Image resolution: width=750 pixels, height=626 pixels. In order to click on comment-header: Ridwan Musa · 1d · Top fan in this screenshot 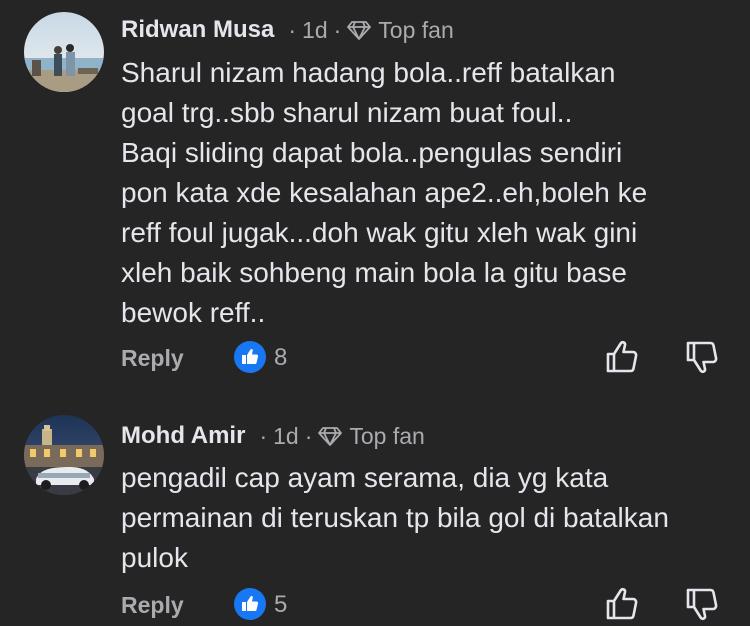, I will do `click(287, 30)`.